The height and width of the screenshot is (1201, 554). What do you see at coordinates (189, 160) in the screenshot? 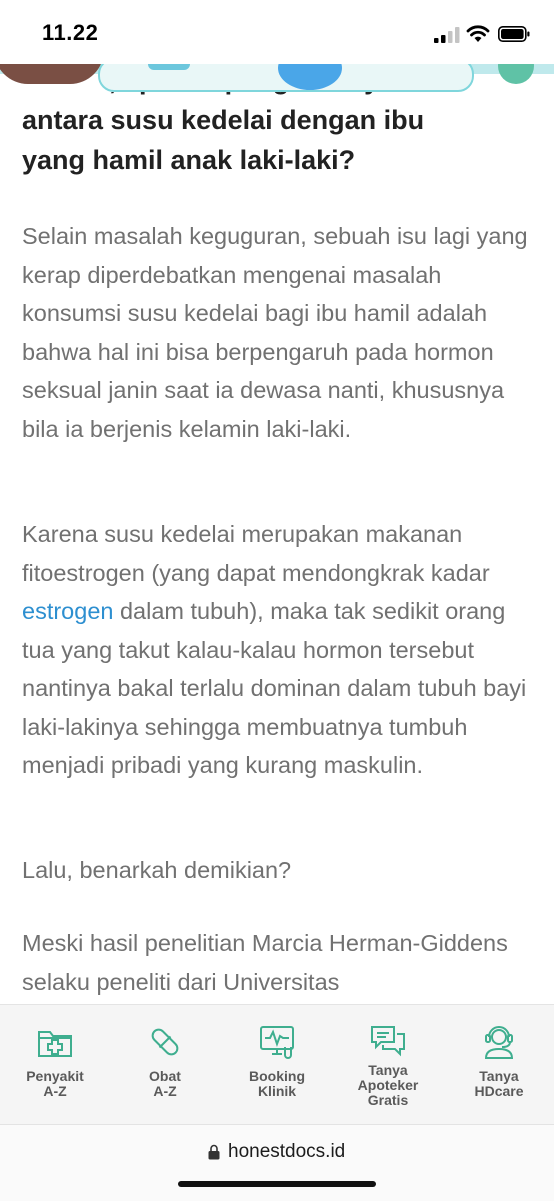
I see `heading-line-3: yang hamil anak laki-laki?` at bounding box center [189, 160].